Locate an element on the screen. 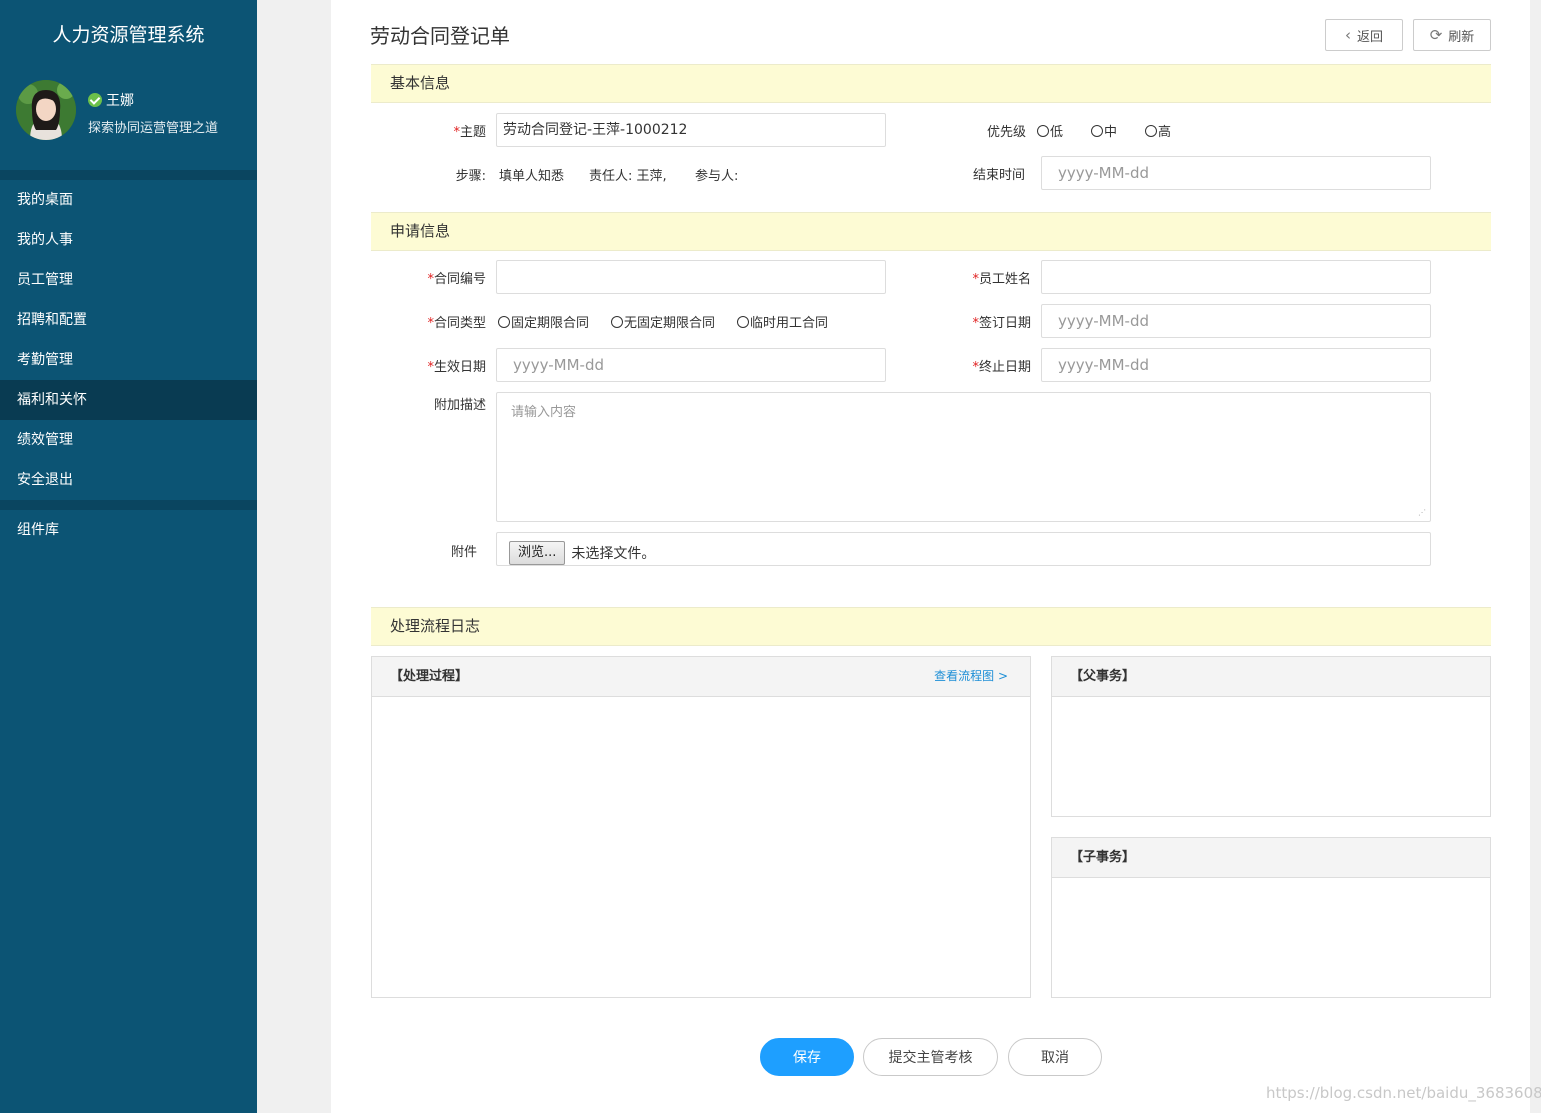 Image resolution: width=1541 pixels, height=1113 pixels. steps-label: 步骤: is located at coordinates (470, 176).